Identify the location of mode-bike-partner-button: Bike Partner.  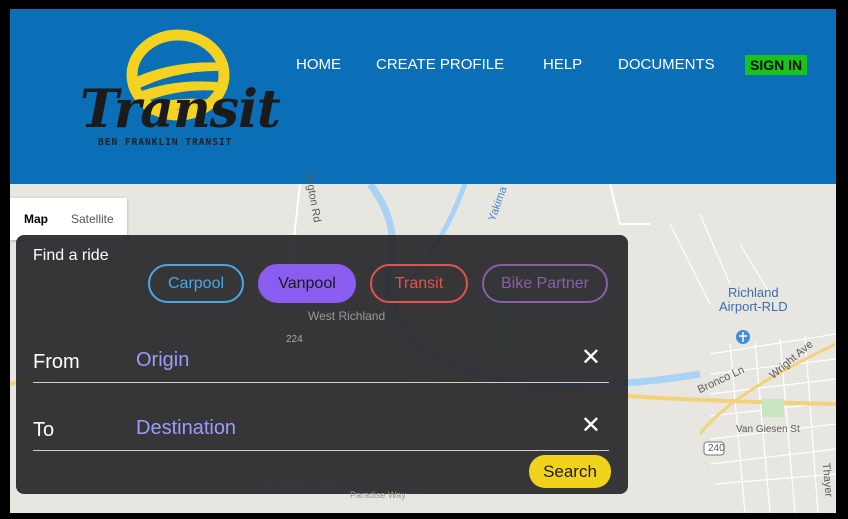
(545, 283).